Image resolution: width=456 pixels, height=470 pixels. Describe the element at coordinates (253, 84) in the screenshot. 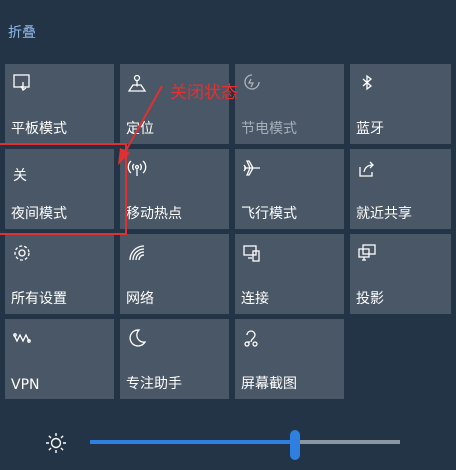

I see `battery-saver-icon` at that location.